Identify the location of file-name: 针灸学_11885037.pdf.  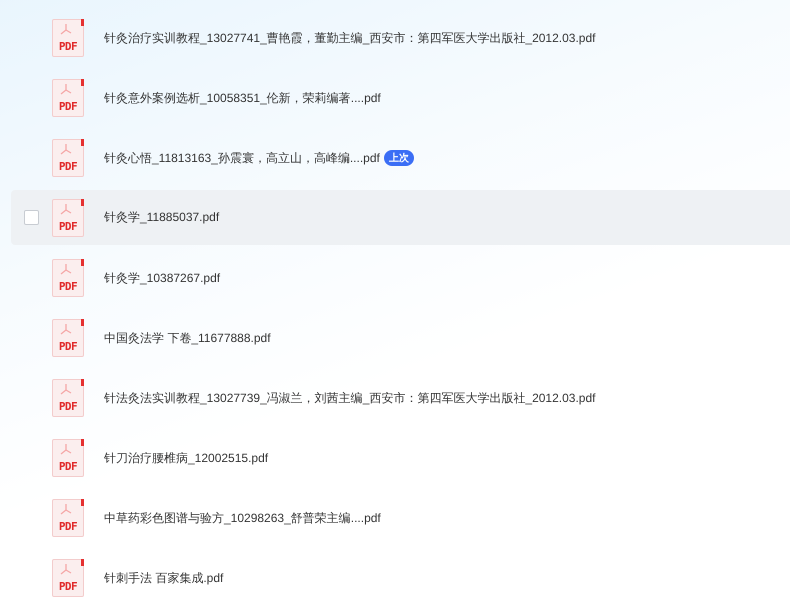
(162, 217).